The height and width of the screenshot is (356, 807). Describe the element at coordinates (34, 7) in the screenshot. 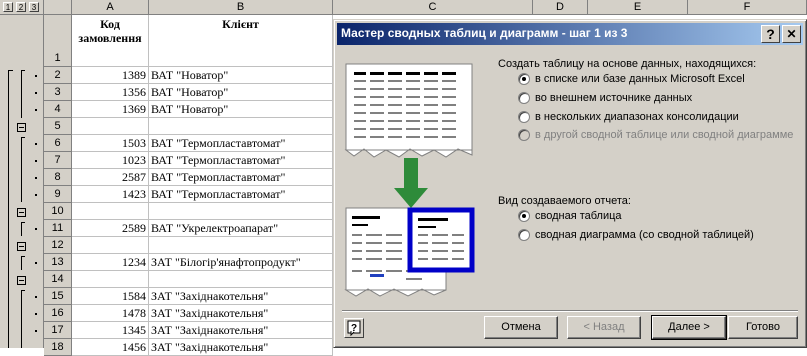

I see `outline-level-3-button: 3` at that location.